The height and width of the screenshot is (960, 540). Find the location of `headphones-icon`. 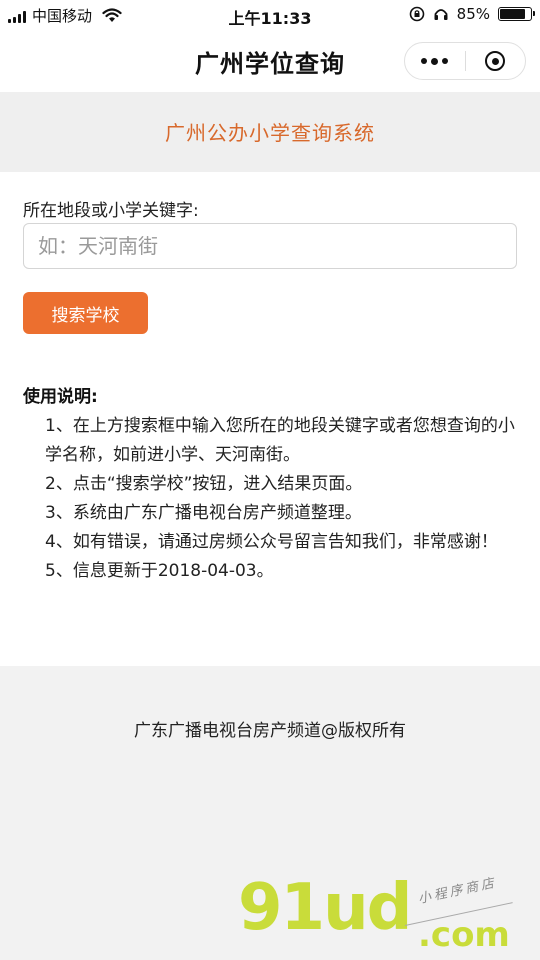

headphones-icon is located at coordinates (441, 14).